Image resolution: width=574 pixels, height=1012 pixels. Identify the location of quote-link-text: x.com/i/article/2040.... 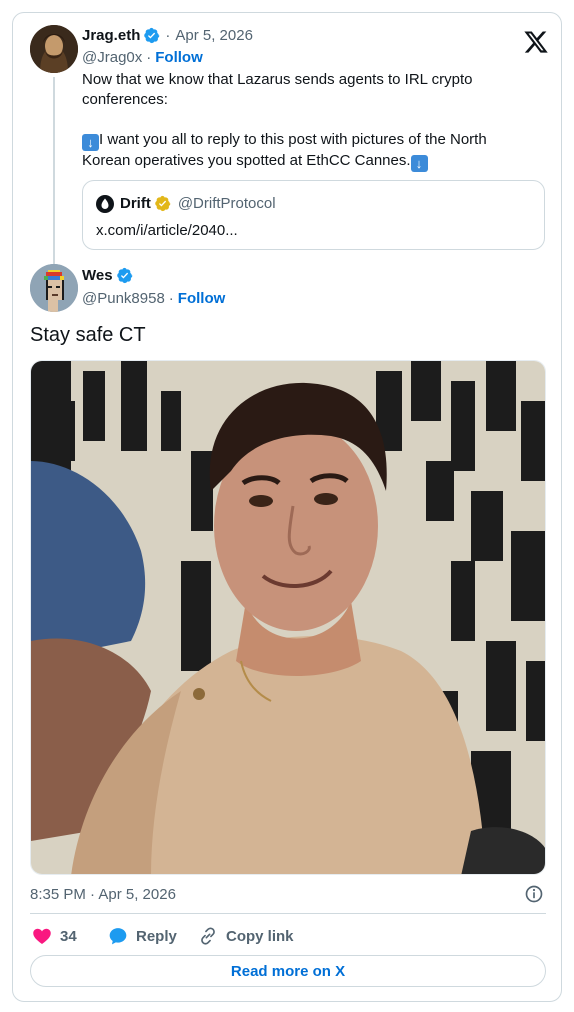
(167, 230).